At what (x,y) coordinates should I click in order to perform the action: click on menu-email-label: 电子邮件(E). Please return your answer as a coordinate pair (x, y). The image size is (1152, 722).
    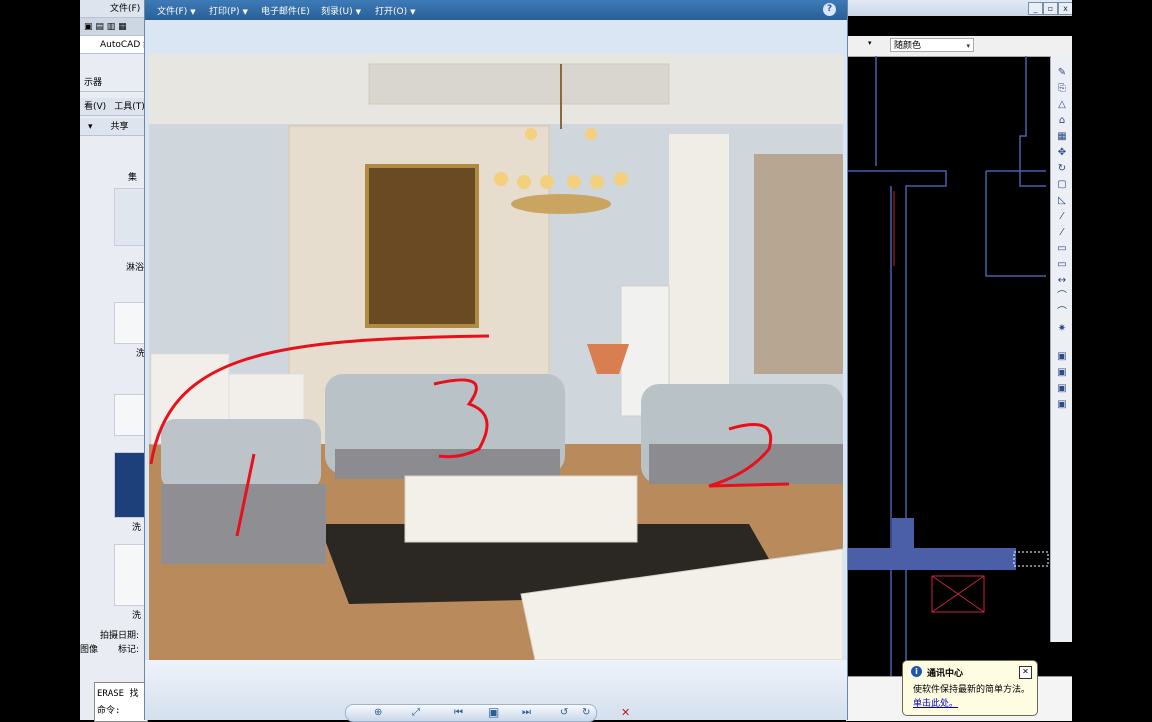
    Looking at the image, I should click on (285, 12).